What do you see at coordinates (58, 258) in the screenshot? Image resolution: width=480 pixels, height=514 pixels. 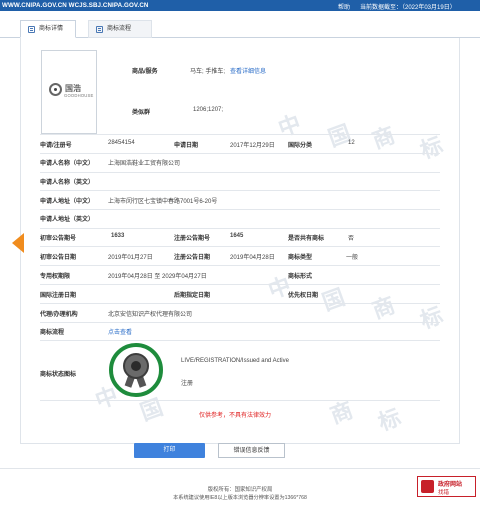 I see `prelim-date-label: 初审公告日期` at bounding box center [58, 258].